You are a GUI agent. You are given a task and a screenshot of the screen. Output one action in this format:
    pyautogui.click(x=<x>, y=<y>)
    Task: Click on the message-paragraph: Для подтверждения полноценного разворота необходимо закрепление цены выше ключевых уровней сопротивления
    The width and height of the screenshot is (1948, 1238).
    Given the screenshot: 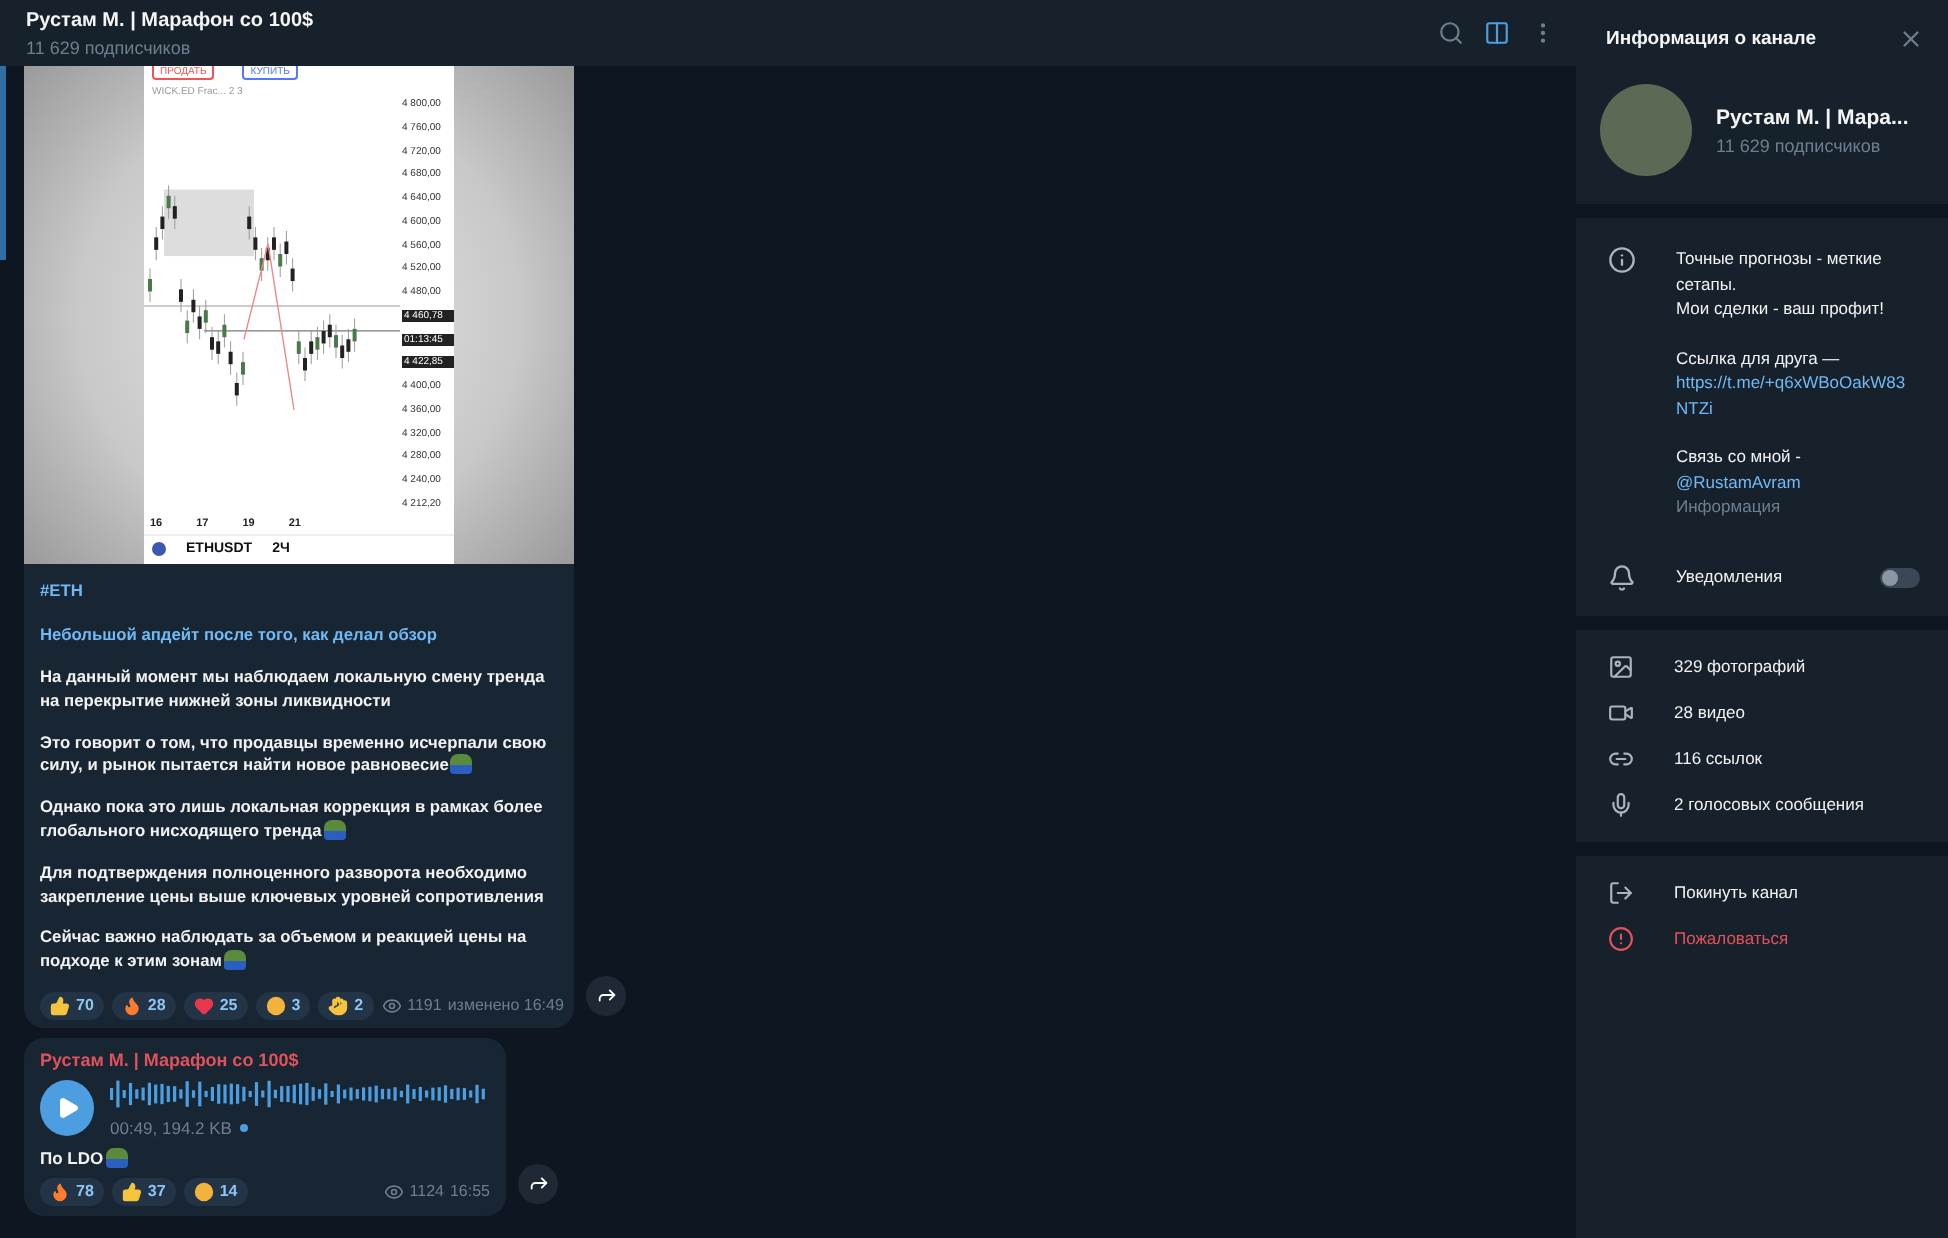 What is the action you would take?
    pyautogui.click(x=293, y=885)
    